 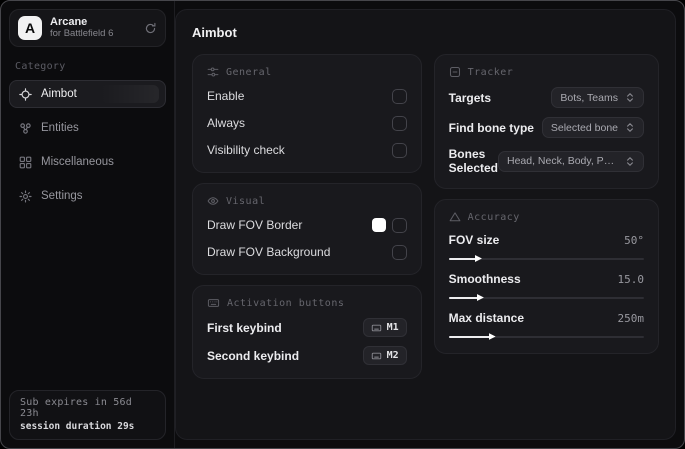 What do you see at coordinates (25, 128) in the screenshot?
I see `entities-icon` at bounding box center [25, 128].